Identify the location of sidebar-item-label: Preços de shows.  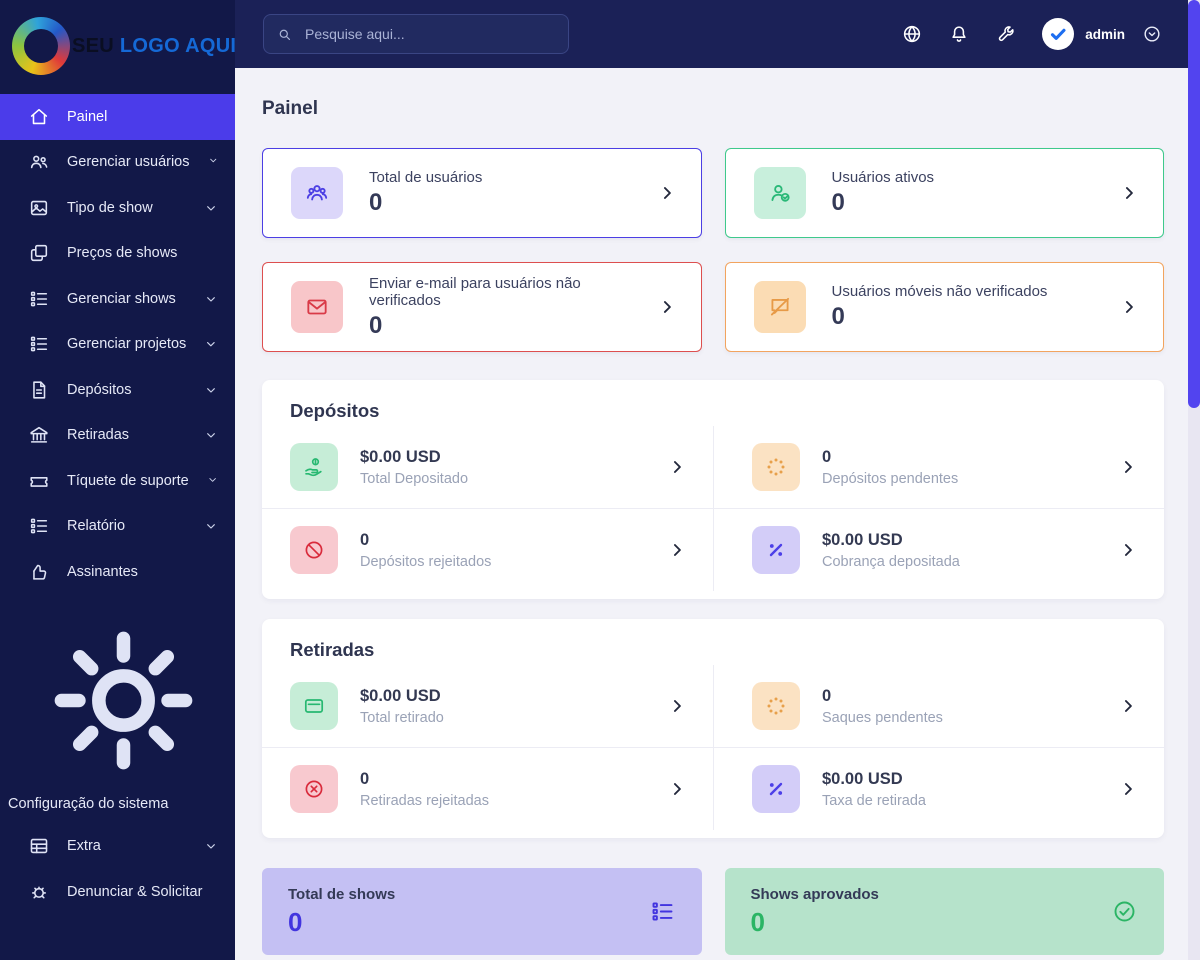
(122, 253).